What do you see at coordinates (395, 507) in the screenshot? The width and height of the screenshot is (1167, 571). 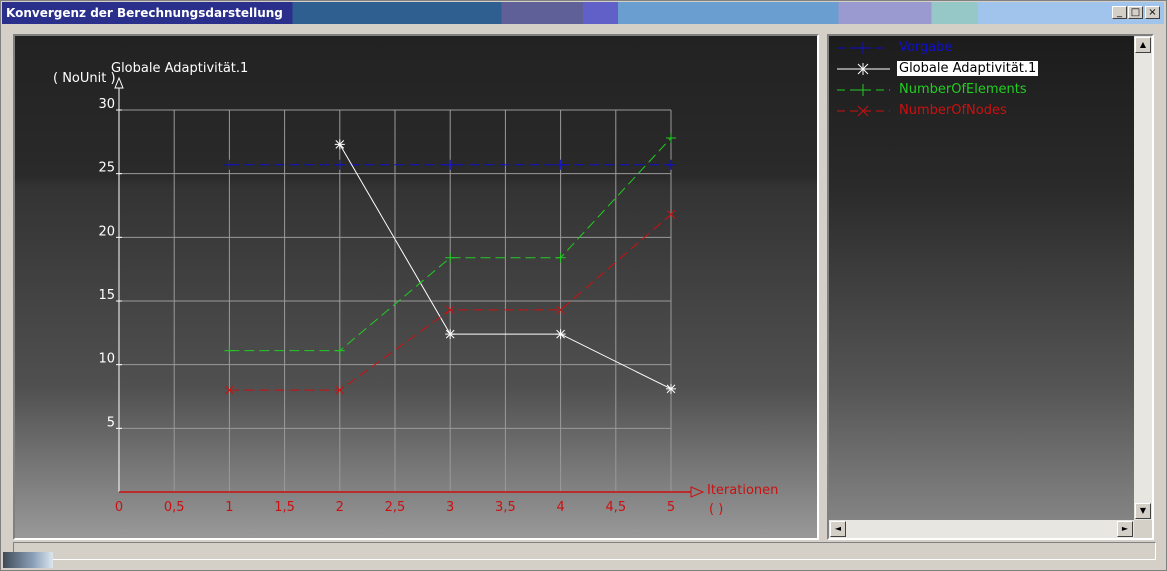 I see `x-tick-label: 2,5` at bounding box center [395, 507].